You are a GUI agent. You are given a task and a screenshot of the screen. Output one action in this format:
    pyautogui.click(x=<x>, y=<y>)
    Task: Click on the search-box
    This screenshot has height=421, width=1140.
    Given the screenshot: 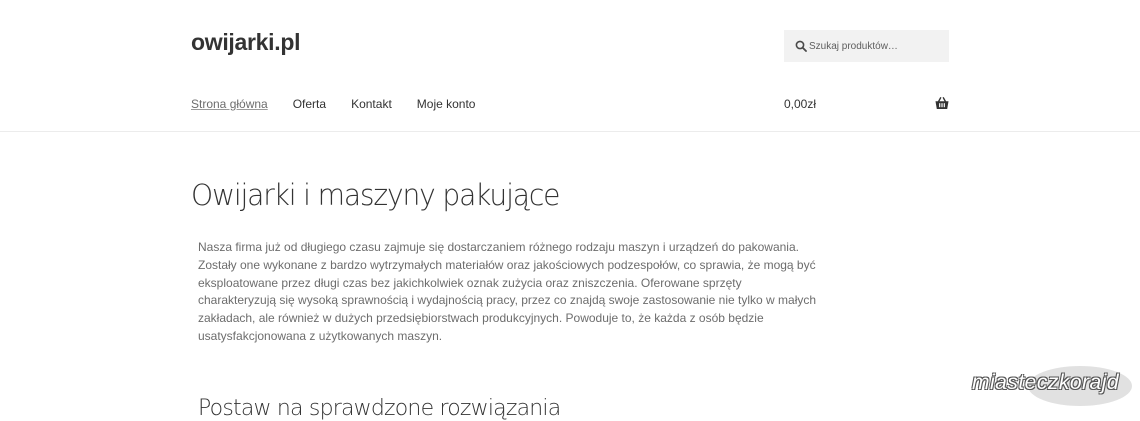 What is the action you would take?
    pyautogui.click(x=866, y=46)
    